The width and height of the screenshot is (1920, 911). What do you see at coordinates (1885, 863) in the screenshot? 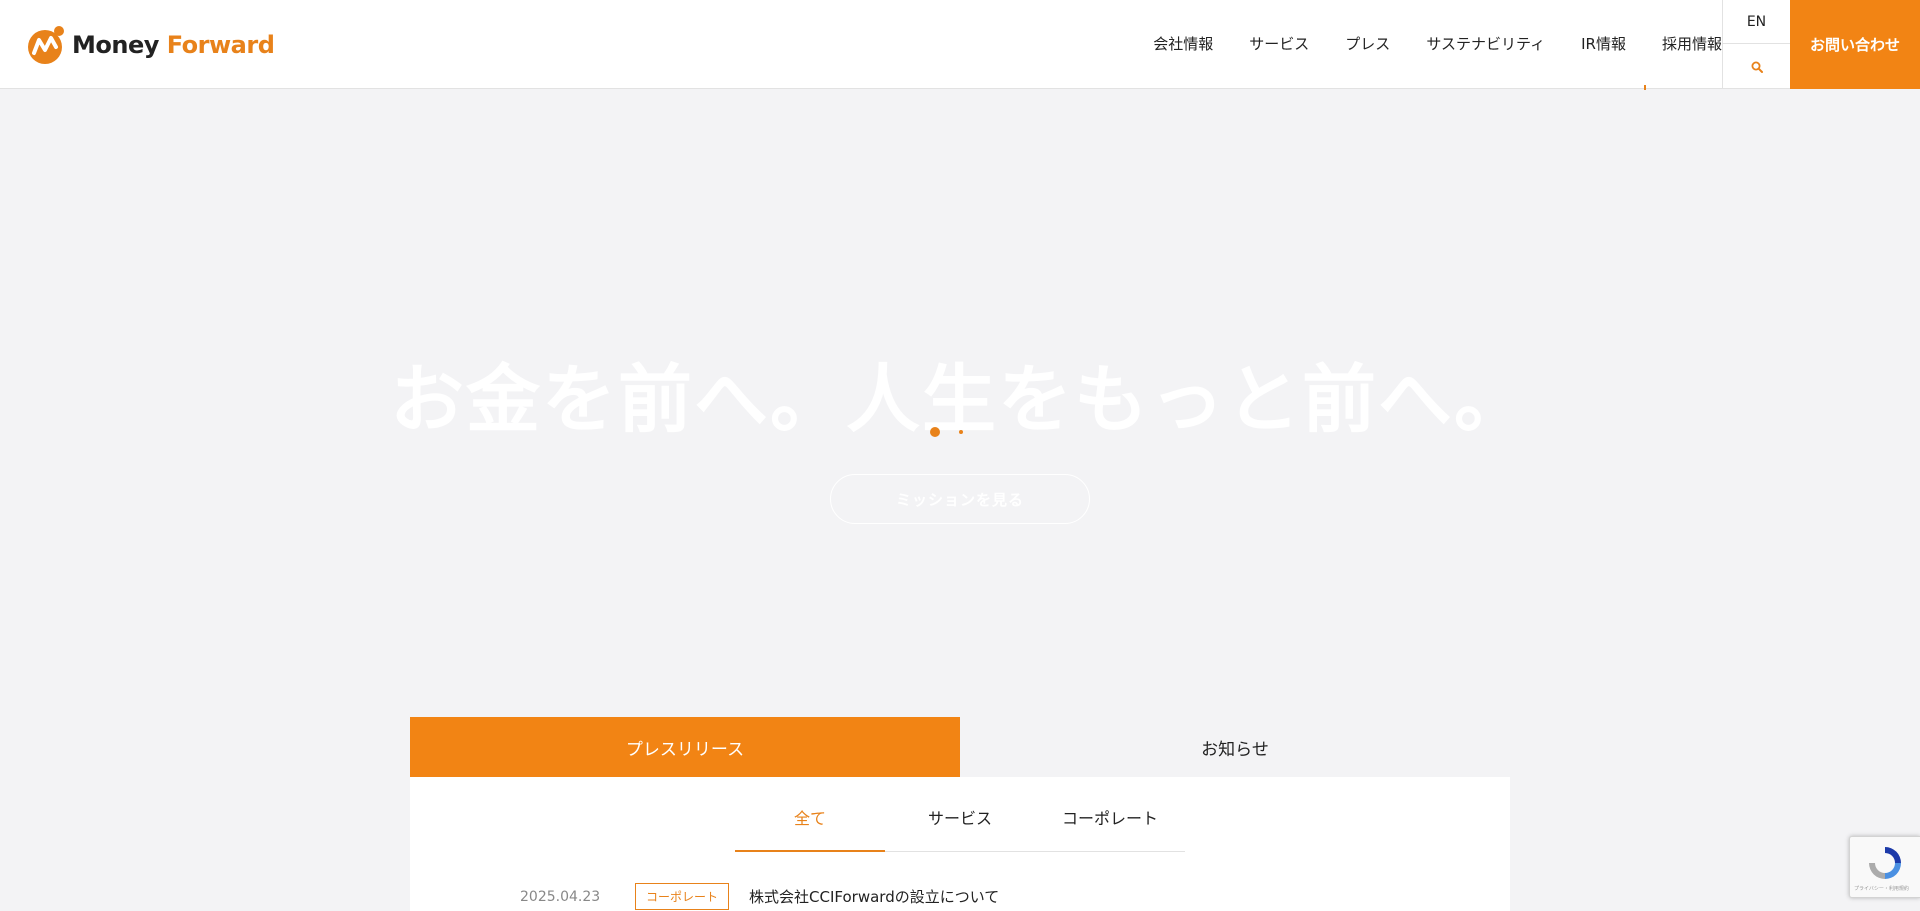
I see `recaptcha-icon` at bounding box center [1885, 863].